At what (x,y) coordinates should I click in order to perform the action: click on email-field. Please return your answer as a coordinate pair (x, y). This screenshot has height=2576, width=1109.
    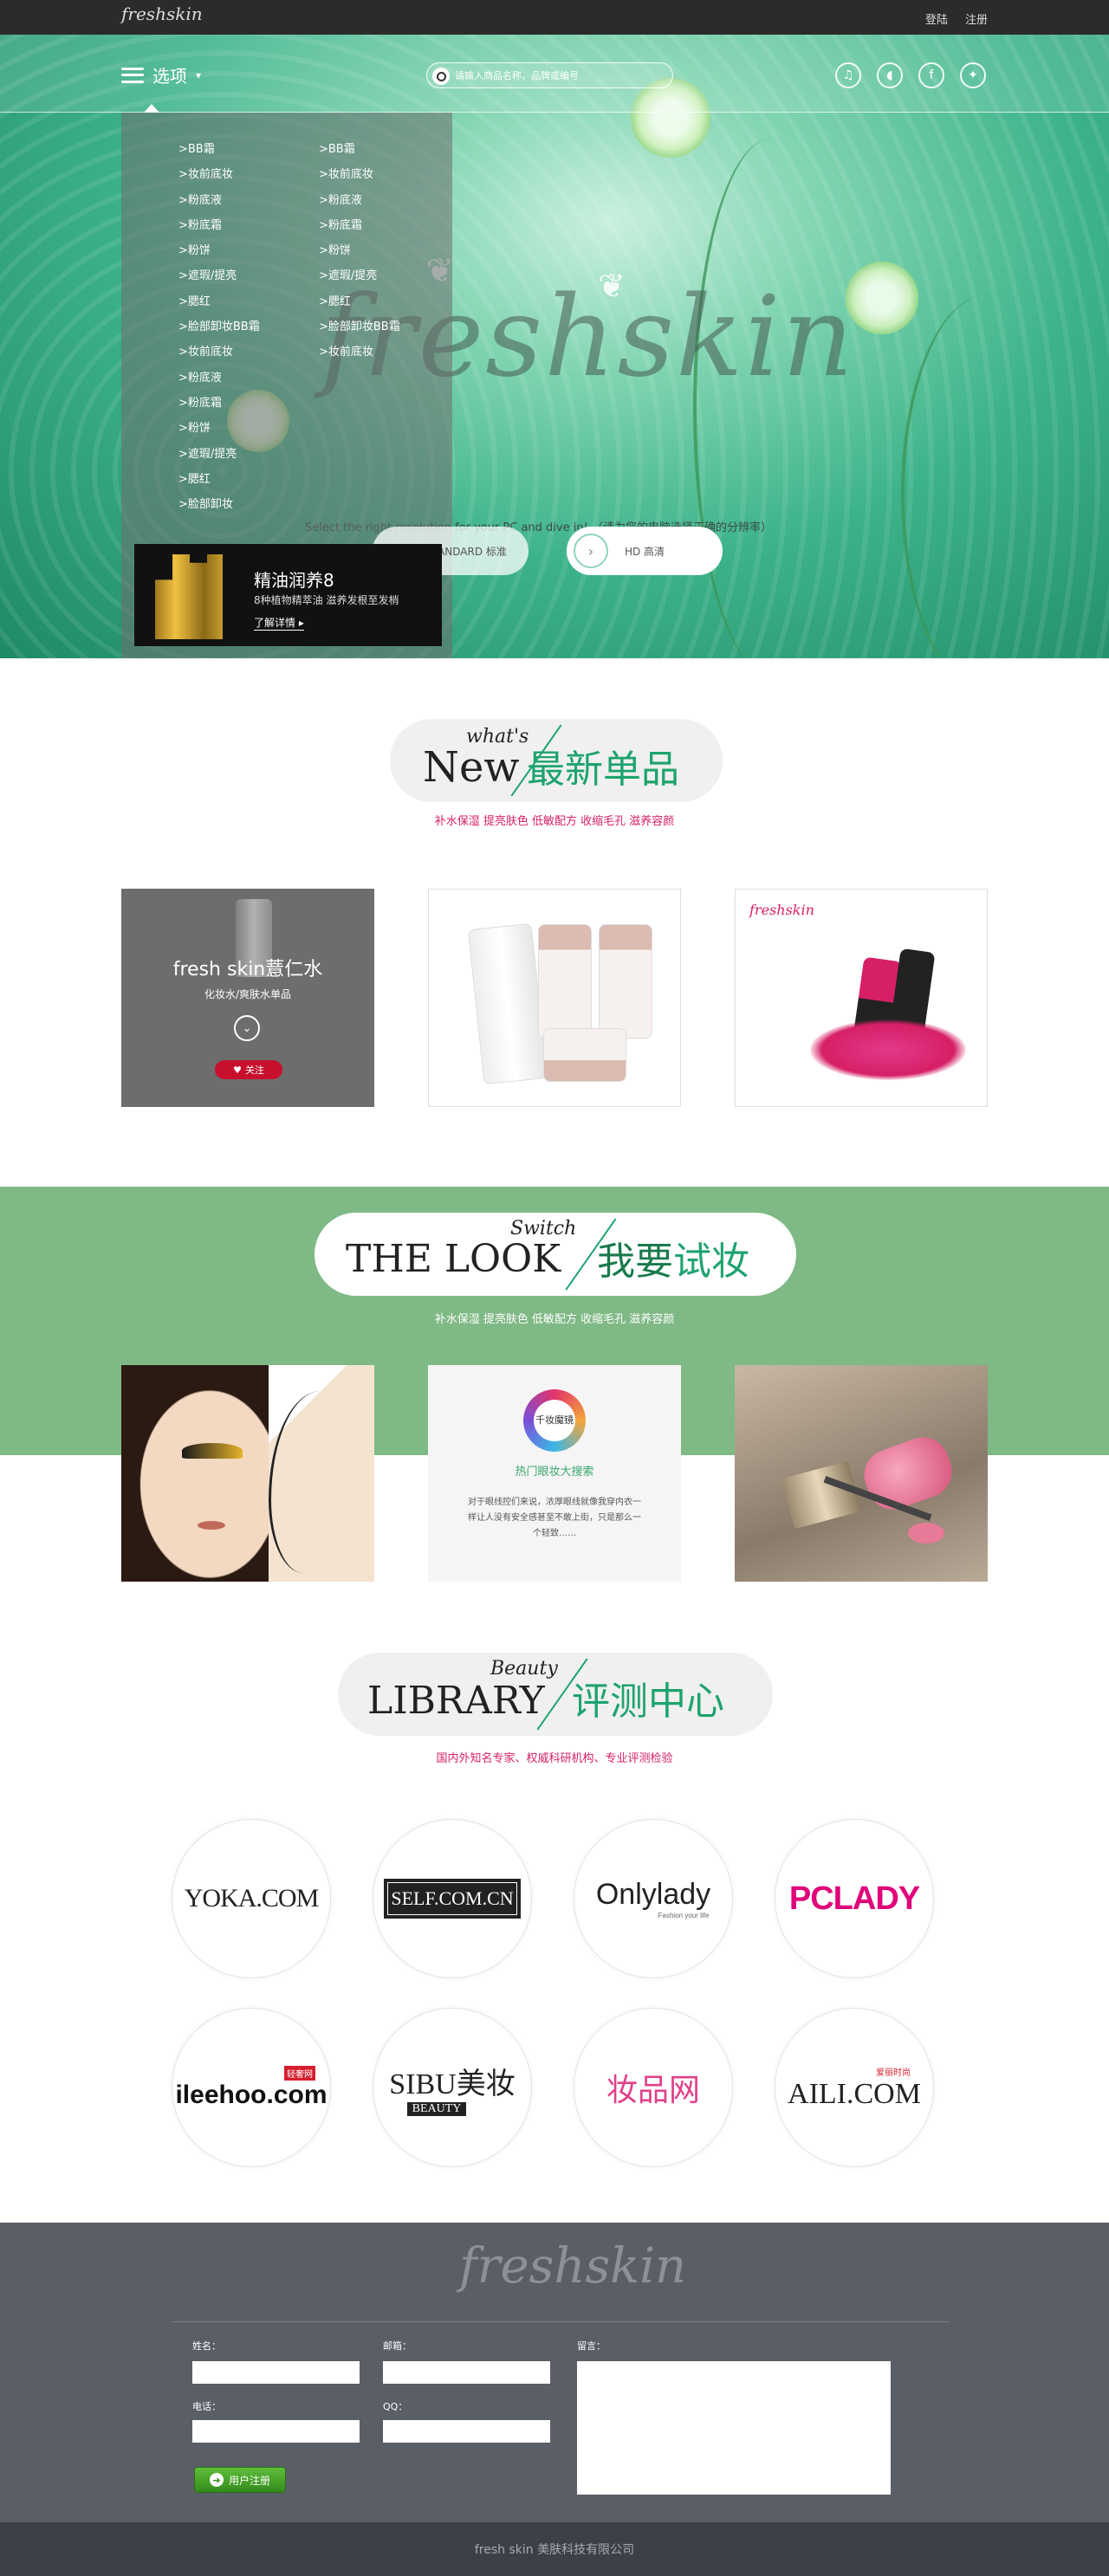
    Looking at the image, I should click on (467, 2372).